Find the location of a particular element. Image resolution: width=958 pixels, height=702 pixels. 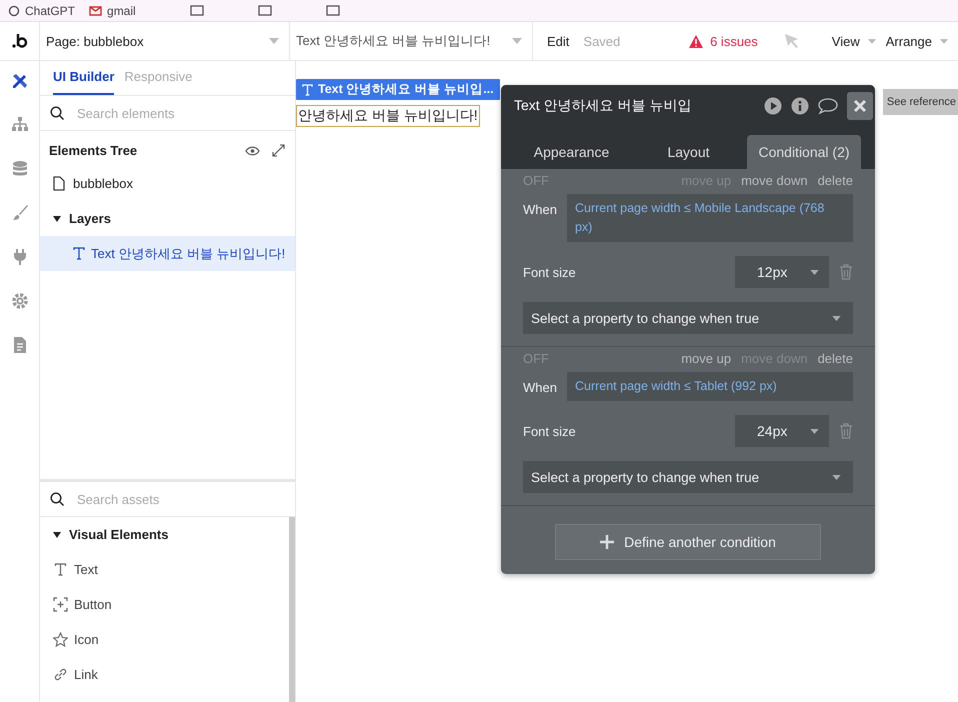

value-dropdown: 24px is located at coordinates (782, 431).